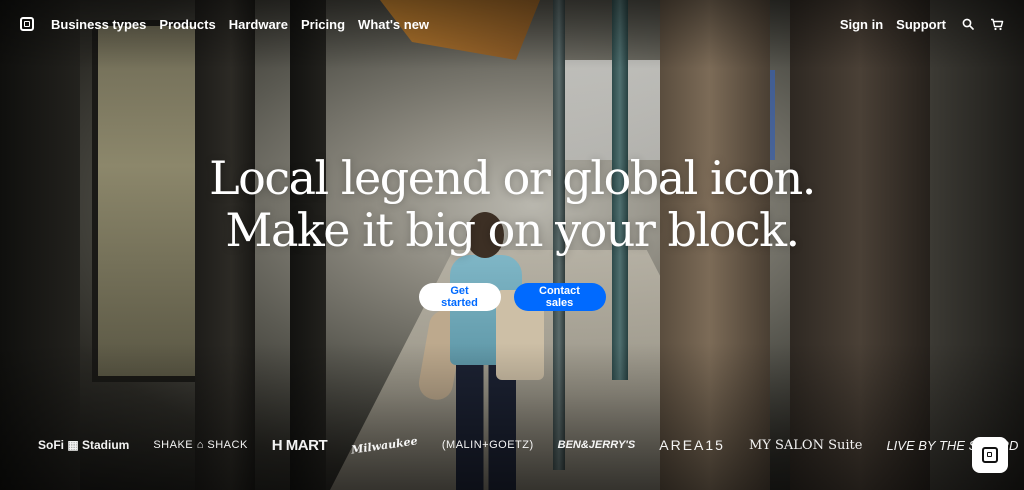 The width and height of the screenshot is (1024, 490). Describe the element at coordinates (692, 445) in the screenshot. I see `brand-logo-area15: AREA15` at that location.